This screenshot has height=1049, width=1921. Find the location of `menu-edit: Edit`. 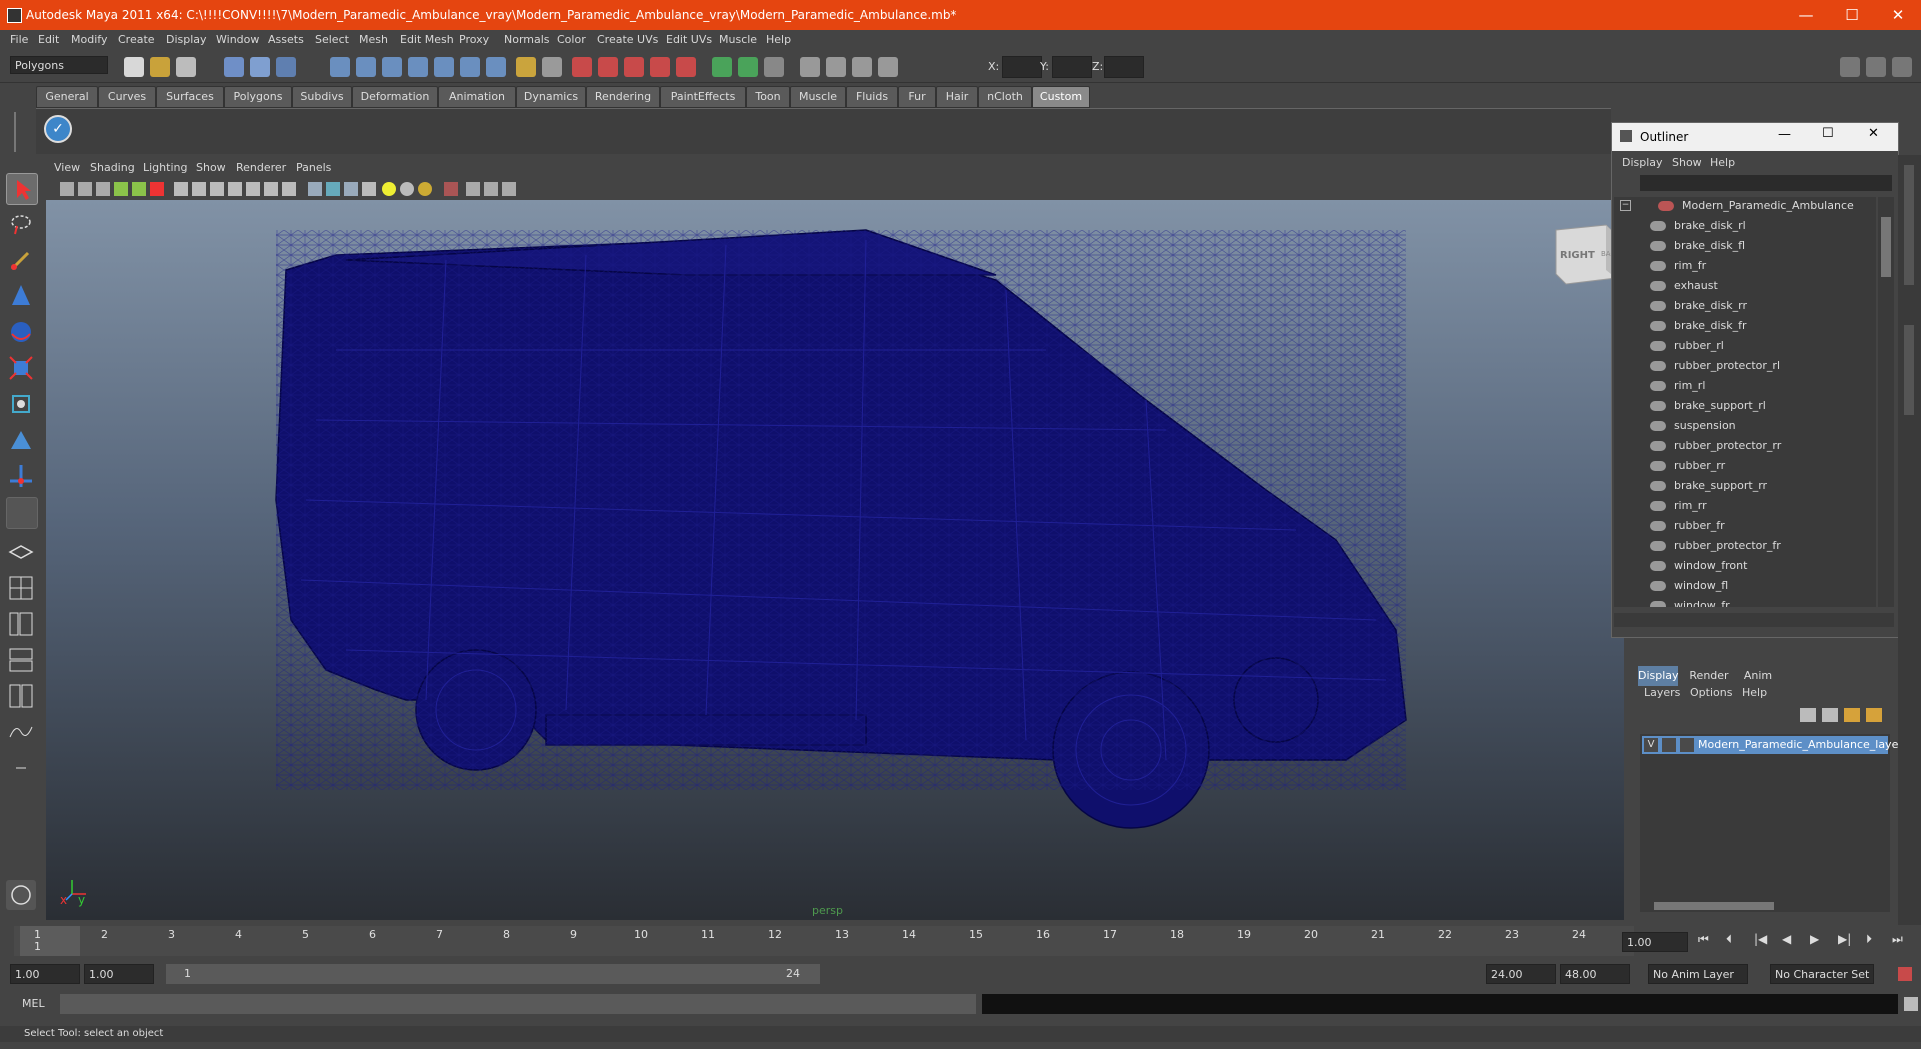

menu-edit: Edit is located at coordinates (48, 39).